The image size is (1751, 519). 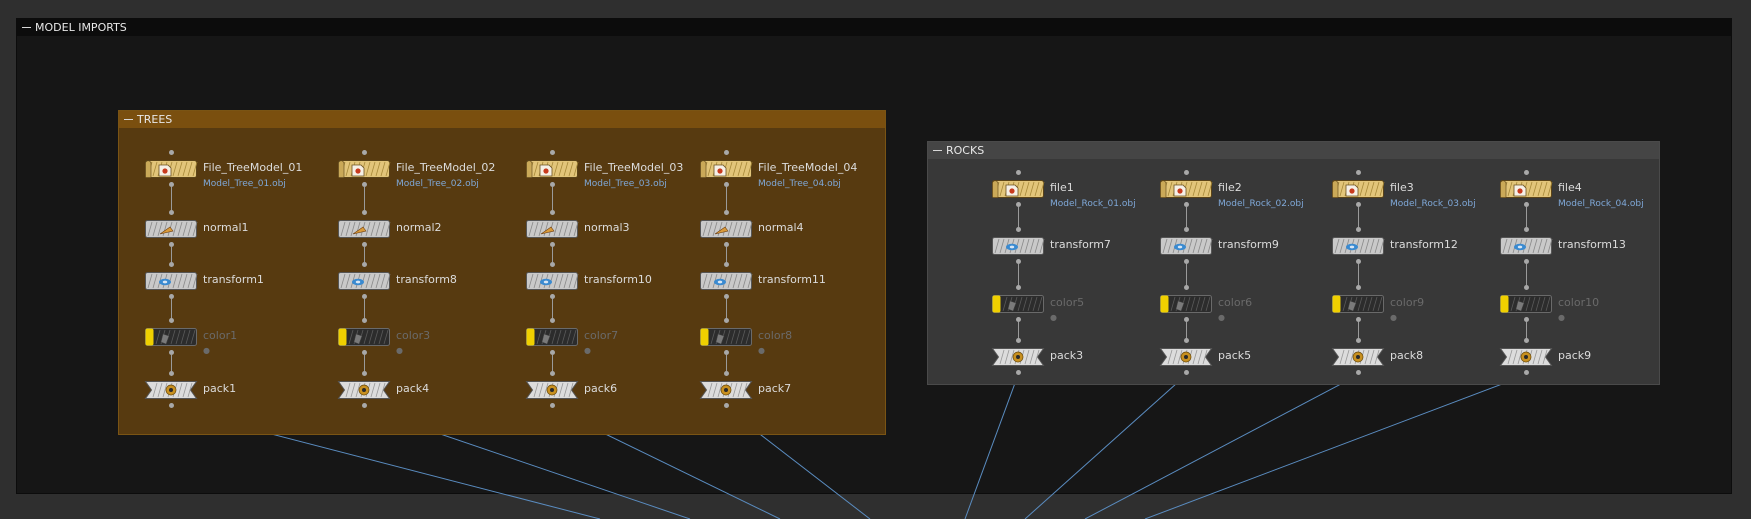 I want to click on node-name: color7, so click(x=601, y=335).